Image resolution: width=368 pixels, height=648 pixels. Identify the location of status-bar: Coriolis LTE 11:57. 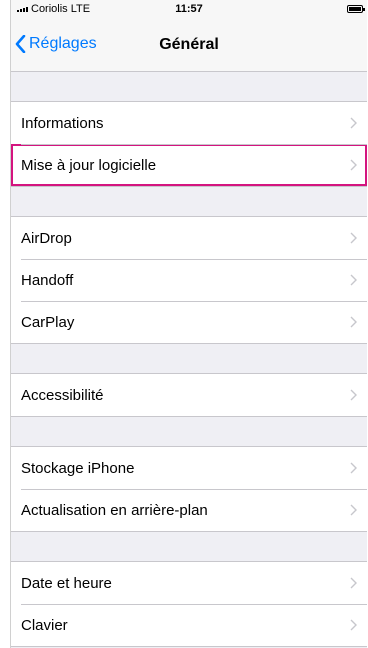
(189, 10).